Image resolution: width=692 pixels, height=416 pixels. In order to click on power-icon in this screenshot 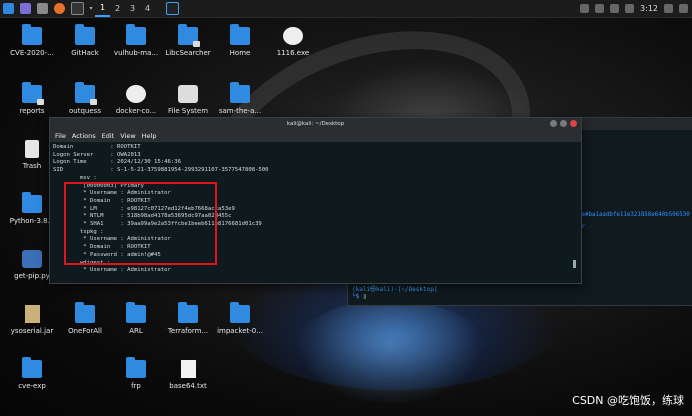, I will do `click(683, 8)`.